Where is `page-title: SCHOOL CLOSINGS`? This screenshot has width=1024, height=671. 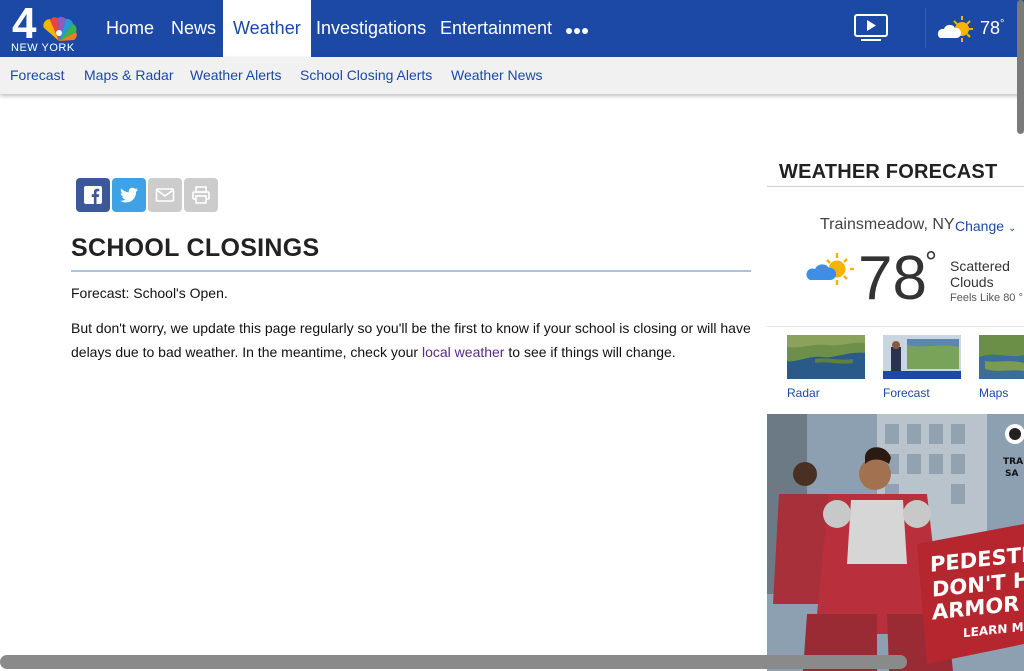 page-title: SCHOOL CLOSINGS is located at coordinates (195, 248).